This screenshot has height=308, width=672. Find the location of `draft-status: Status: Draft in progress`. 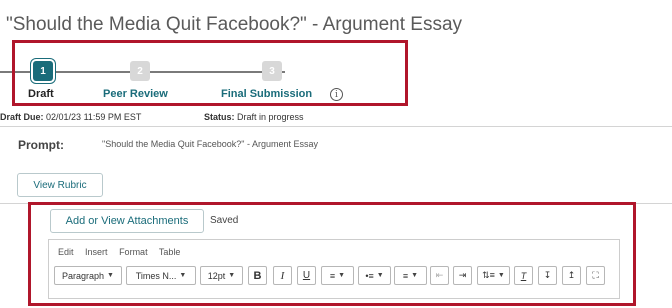

draft-status: Status: Draft in progress is located at coordinates (254, 117).